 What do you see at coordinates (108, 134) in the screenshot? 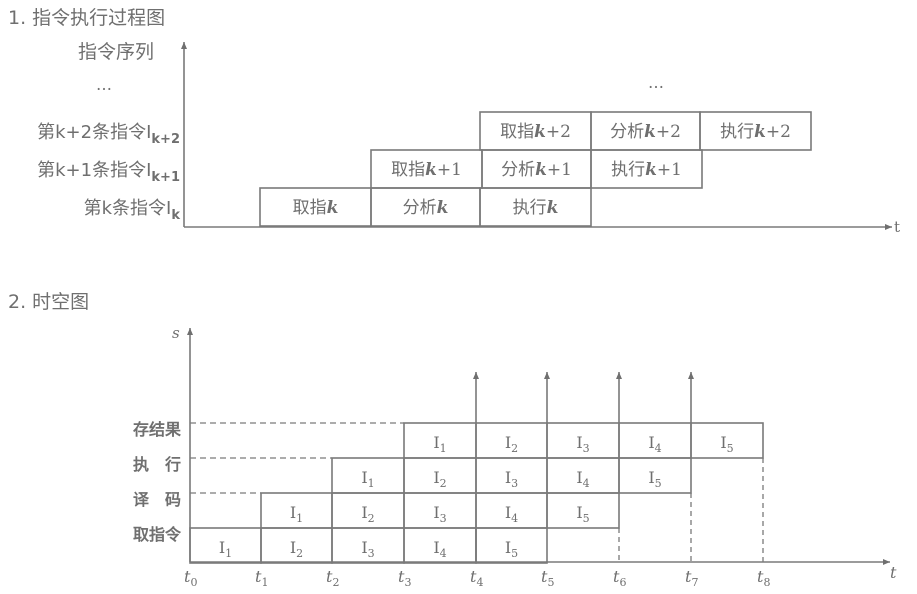
I see `part1-row-label: 第k+2条指令Ik+2` at bounding box center [108, 134].